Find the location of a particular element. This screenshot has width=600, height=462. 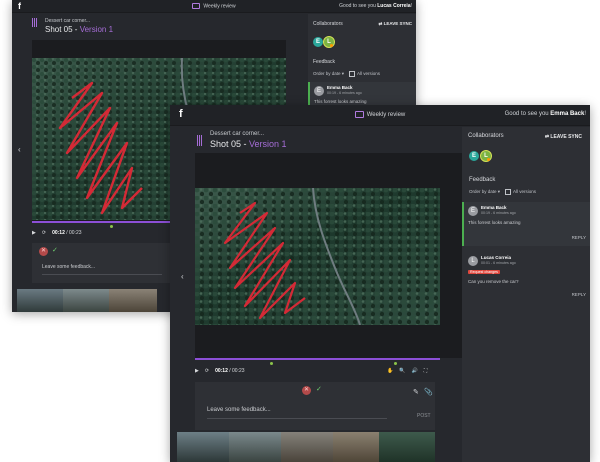

forest-image is located at coordinates (317, 256).